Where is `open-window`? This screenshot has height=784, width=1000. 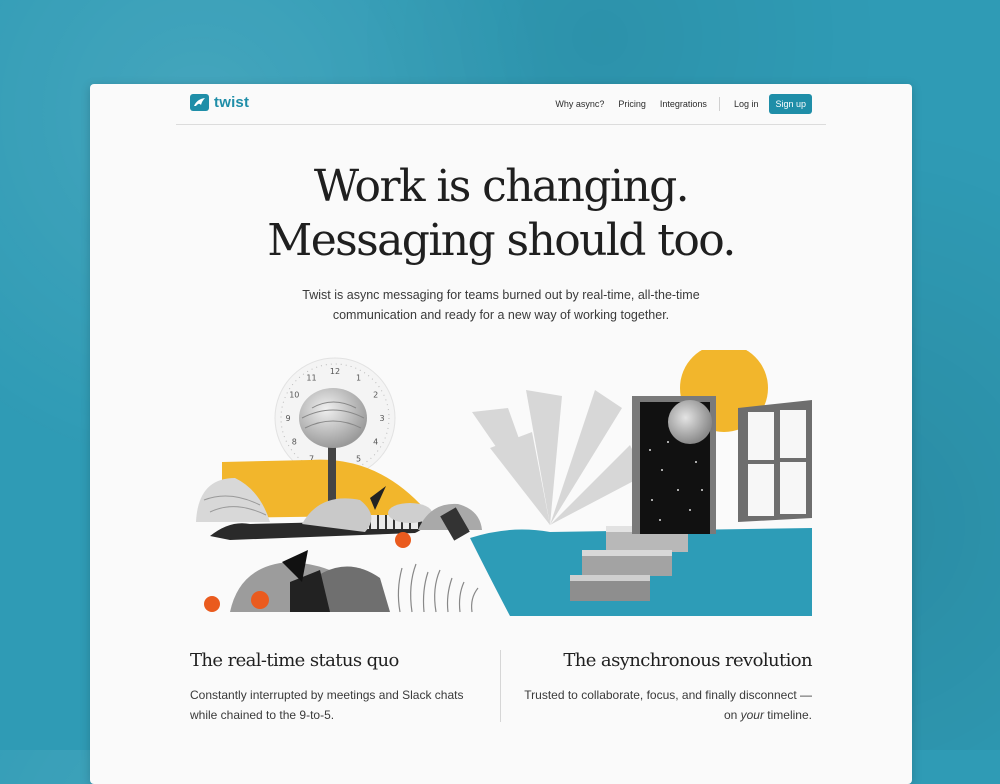
open-window is located at coordinates (775, 461).